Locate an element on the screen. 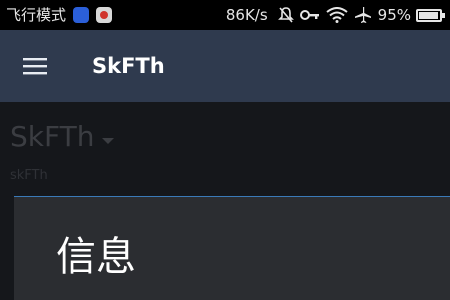 This screenshot has width=450, height=300. mute-icon is located at coordinates (285, 15).